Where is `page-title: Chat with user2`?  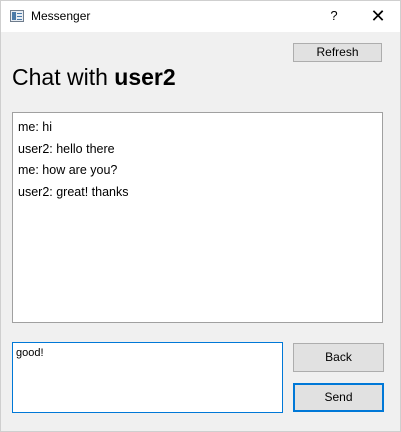 page-title: Chat with user2 is located at coordinates (94, 77).